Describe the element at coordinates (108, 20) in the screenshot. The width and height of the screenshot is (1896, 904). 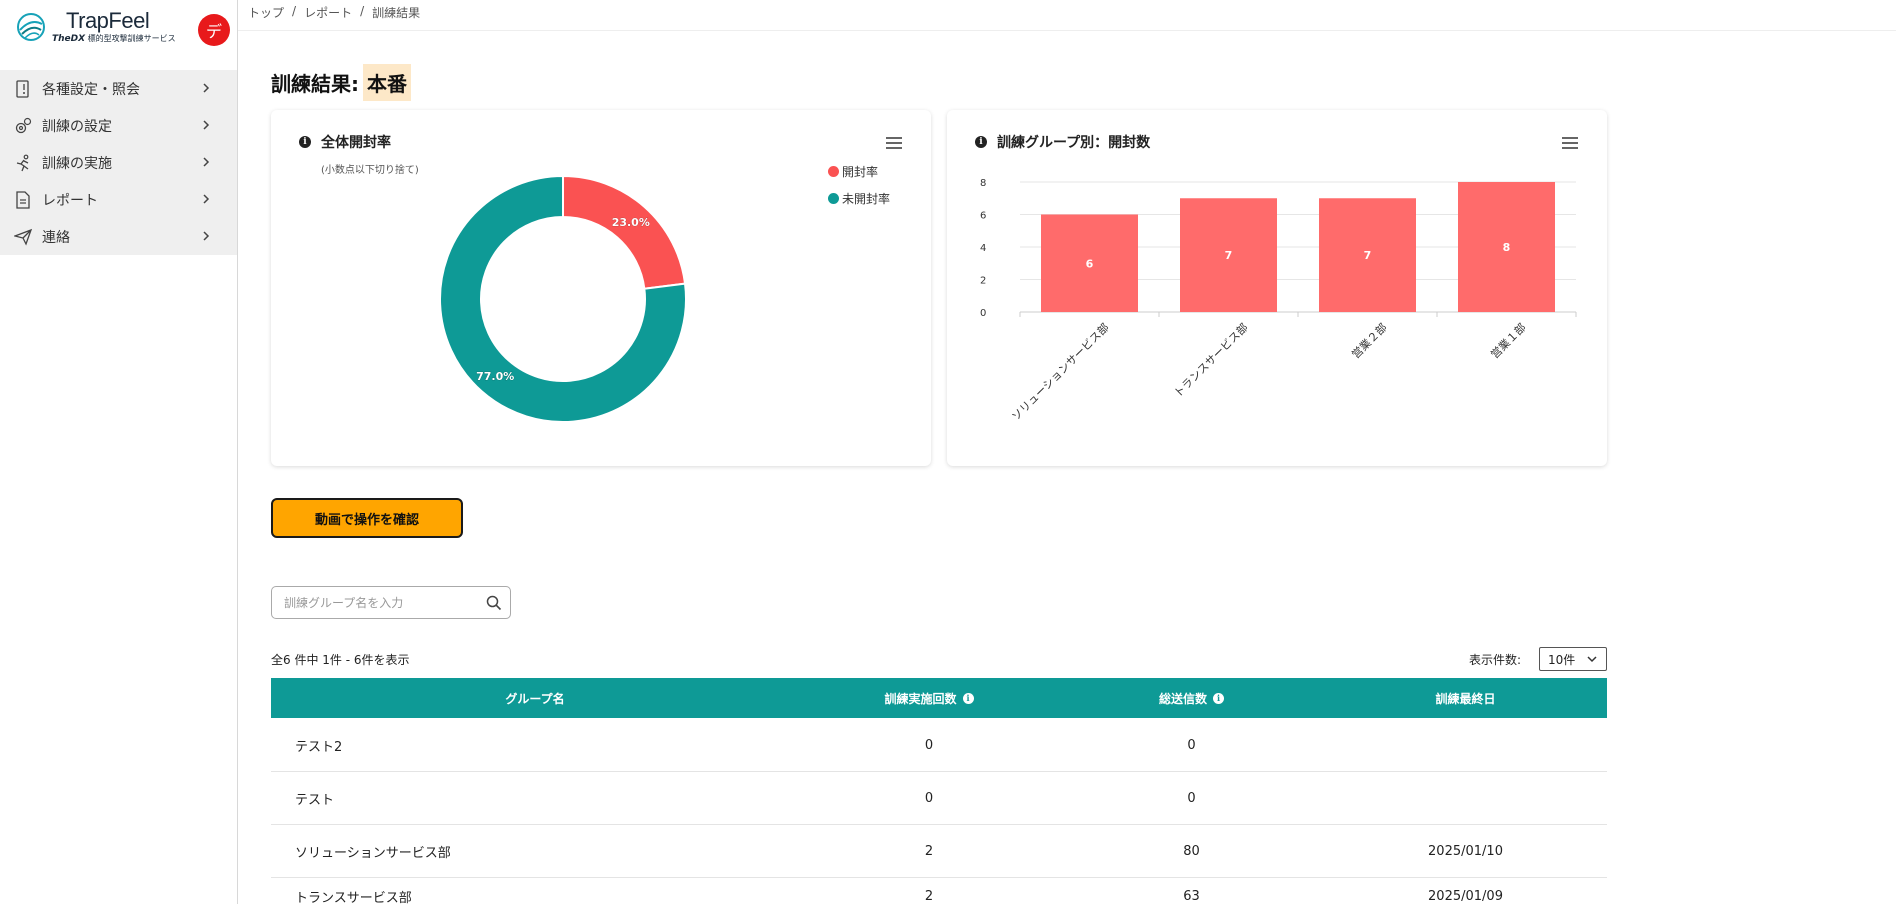
I see `brand-name: TrapFeel` at that location.